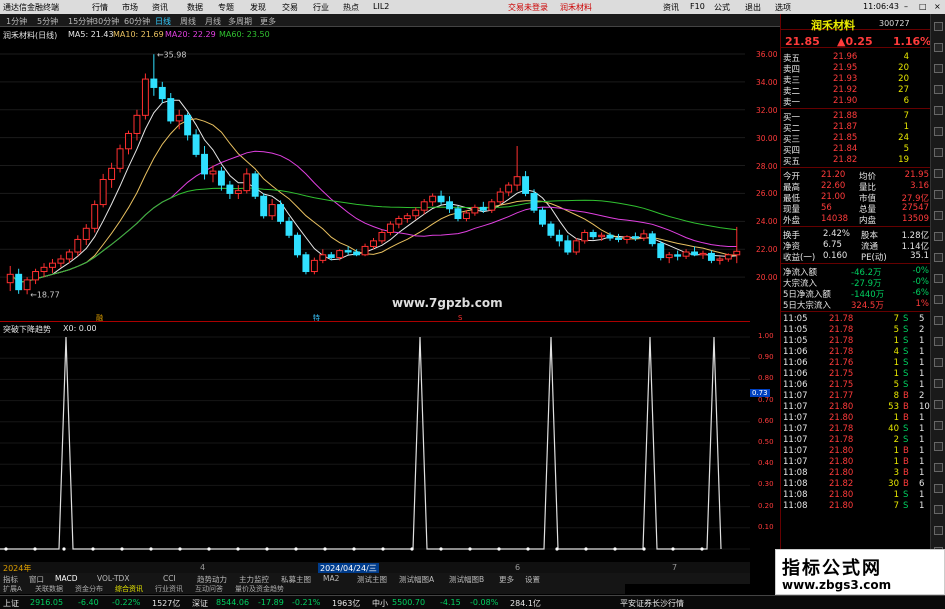 This screenshot has height=609, width=945. What do you see at coordinates (226, 7) in the screenshot?
I see `menu-item: 专题` at bounding box center [226, 7].